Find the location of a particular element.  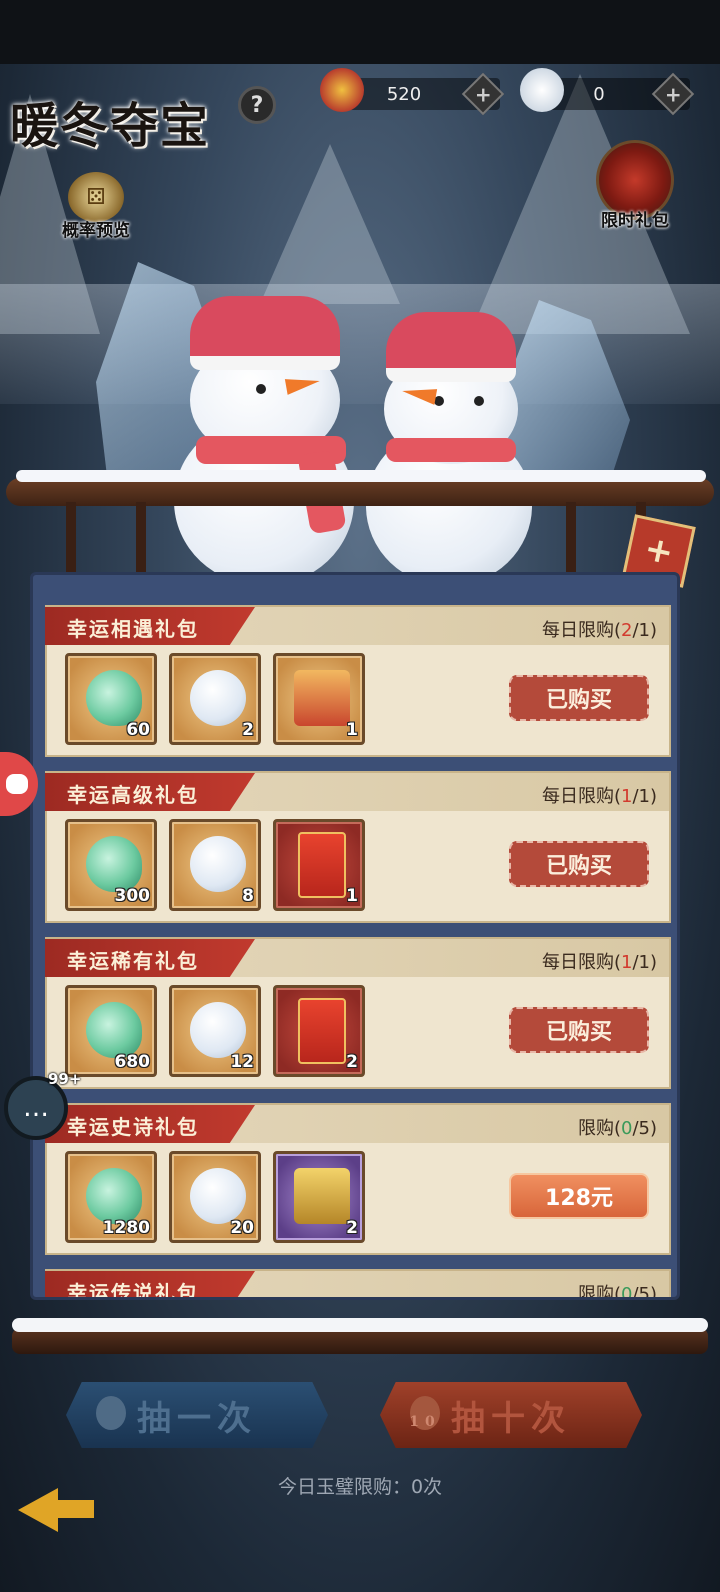

item-slot: 300 is located at coordinates (111, 865).